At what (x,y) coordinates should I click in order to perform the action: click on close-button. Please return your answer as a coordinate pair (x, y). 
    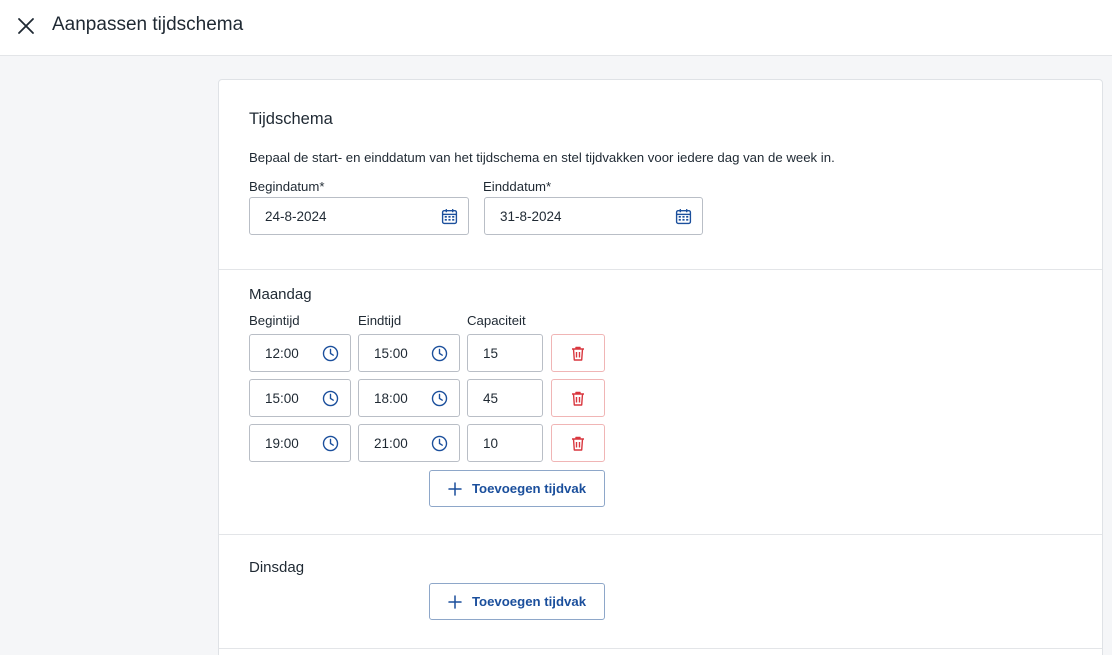
    Looking at the image, I should click on (26, 26).